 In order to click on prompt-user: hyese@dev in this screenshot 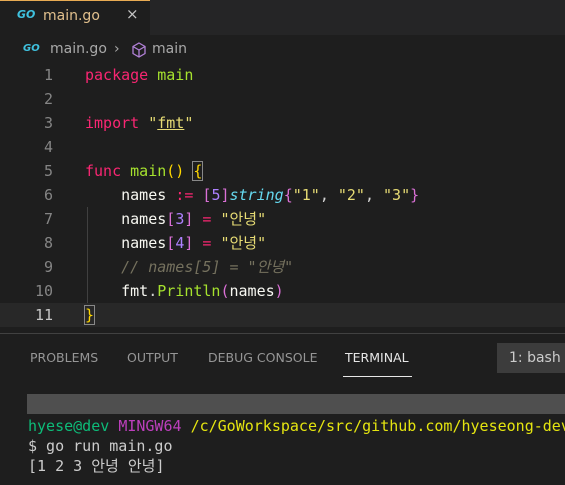, I will do `click(69, 426)`.